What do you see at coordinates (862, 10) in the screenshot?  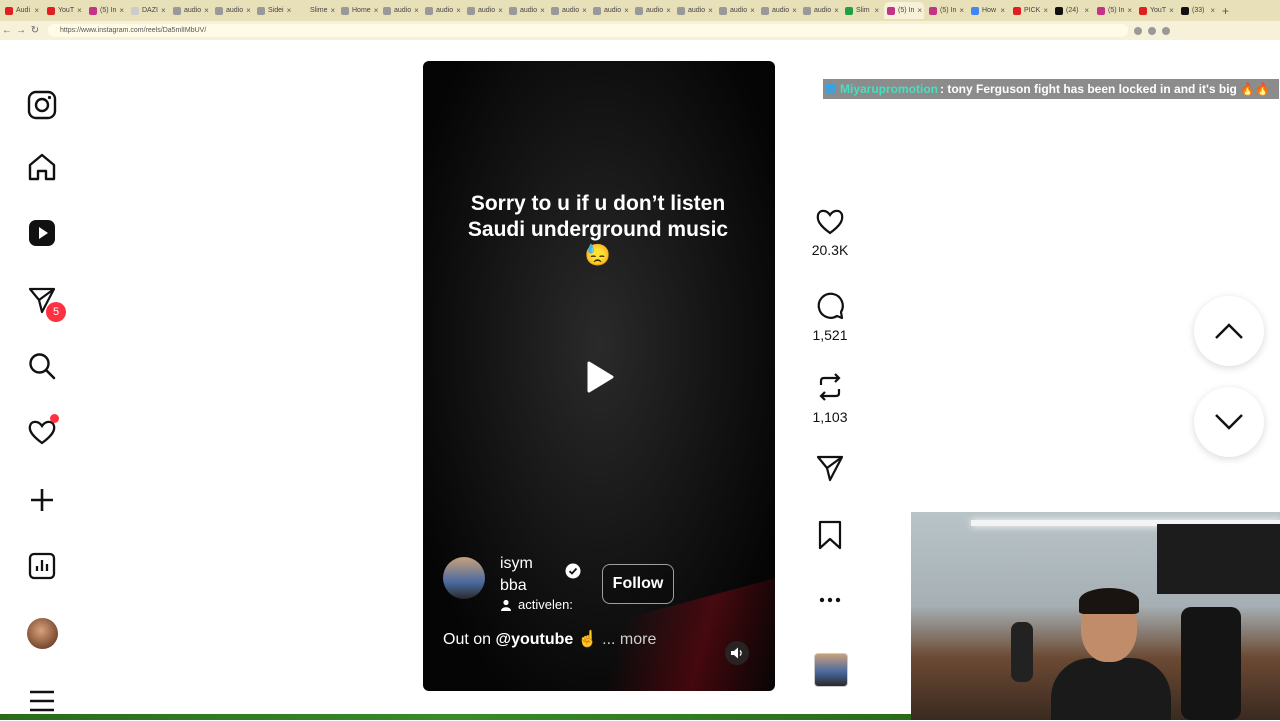 I see `browser-tab: Slim ×` at bounding box center [862, 10].